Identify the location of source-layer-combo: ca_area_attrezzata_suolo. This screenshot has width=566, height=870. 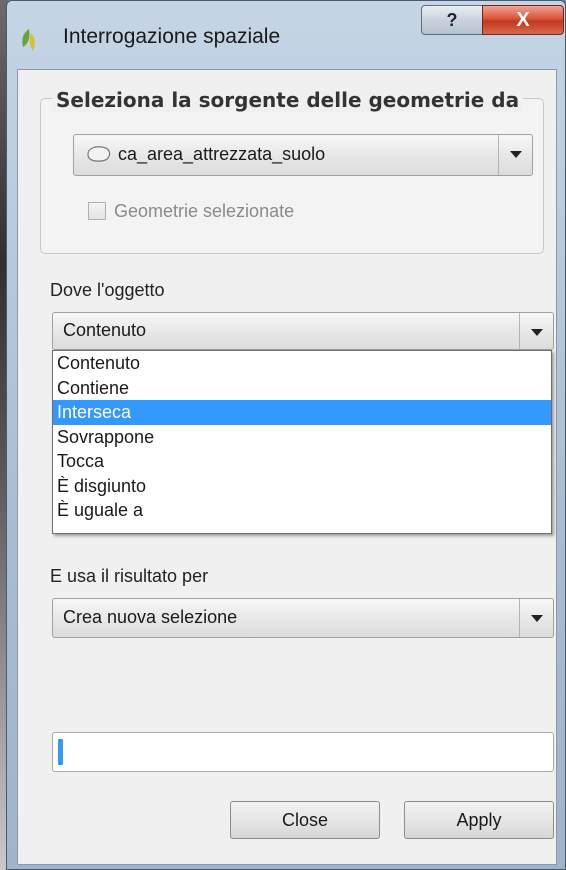
(303, 155).